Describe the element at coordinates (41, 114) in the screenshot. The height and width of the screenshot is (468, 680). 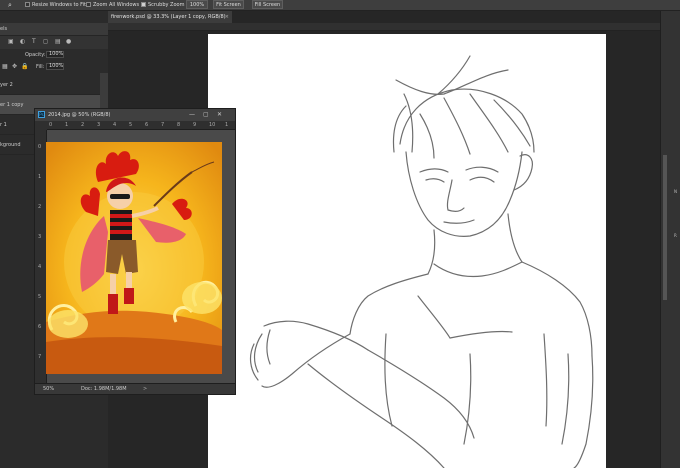
I see `photoshop-icon: Ps` at that location.